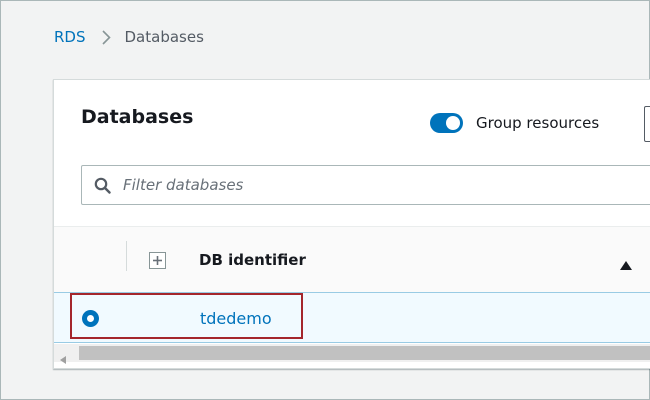 This screenshot has width=650, height=400. What do you see at coordinates (364, 353) in the screenshot?
I see `scrollbar-thumb` at bounding box center [364, 353].